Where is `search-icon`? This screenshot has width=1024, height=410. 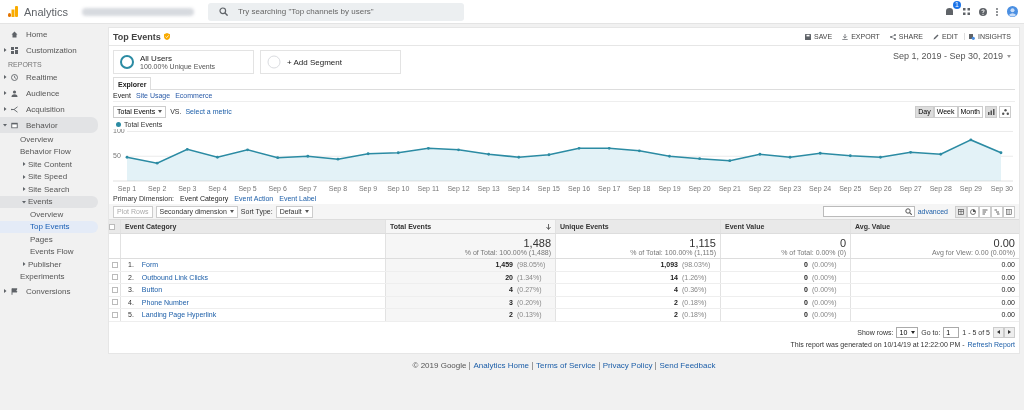
search-icon is located at coordinates (223, 11).